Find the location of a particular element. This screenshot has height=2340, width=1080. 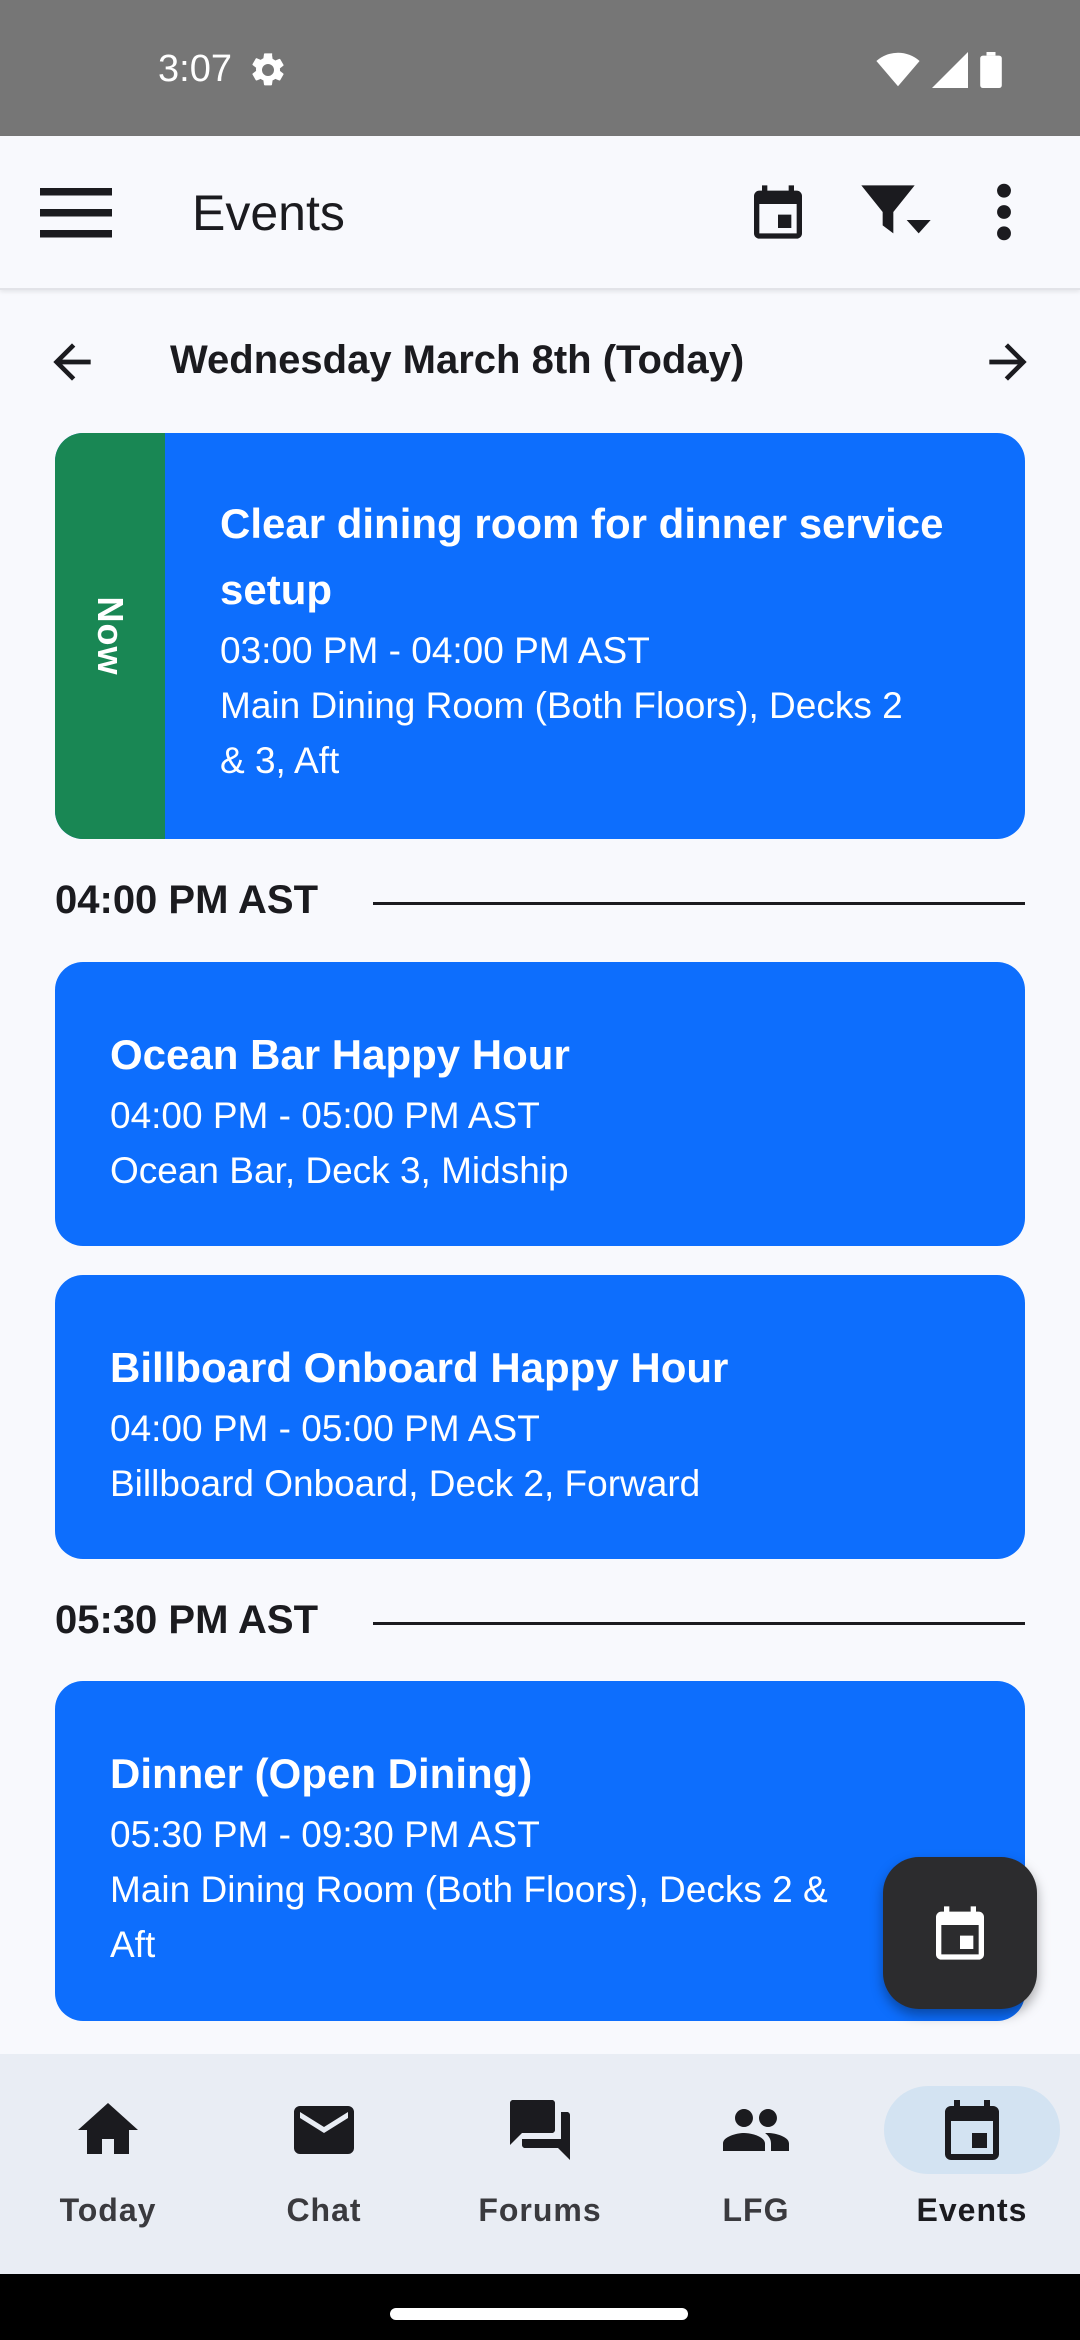

nav-item-label: LFG is located at coordinates (756, 2210).